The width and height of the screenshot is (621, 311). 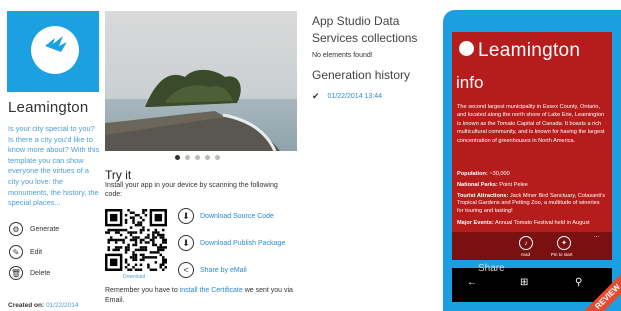 I want to click on share-email-label: Share by eMail, so click(x=223, y=270).